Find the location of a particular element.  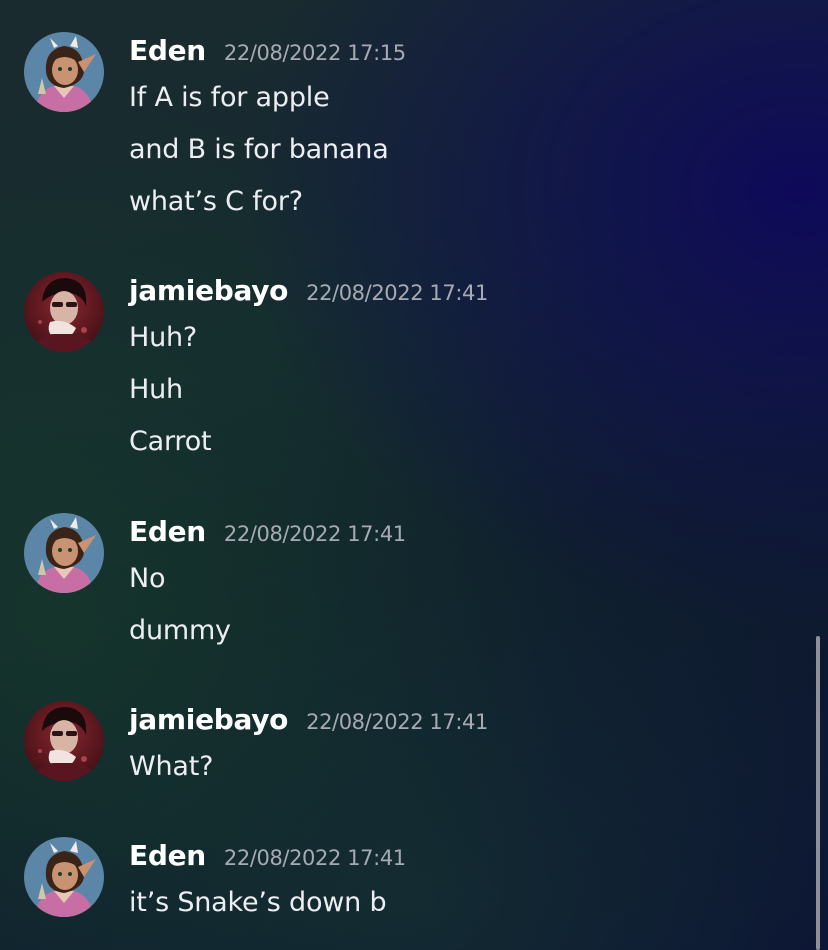

message-text: and B is for banana is located at coordinates (259, 149).